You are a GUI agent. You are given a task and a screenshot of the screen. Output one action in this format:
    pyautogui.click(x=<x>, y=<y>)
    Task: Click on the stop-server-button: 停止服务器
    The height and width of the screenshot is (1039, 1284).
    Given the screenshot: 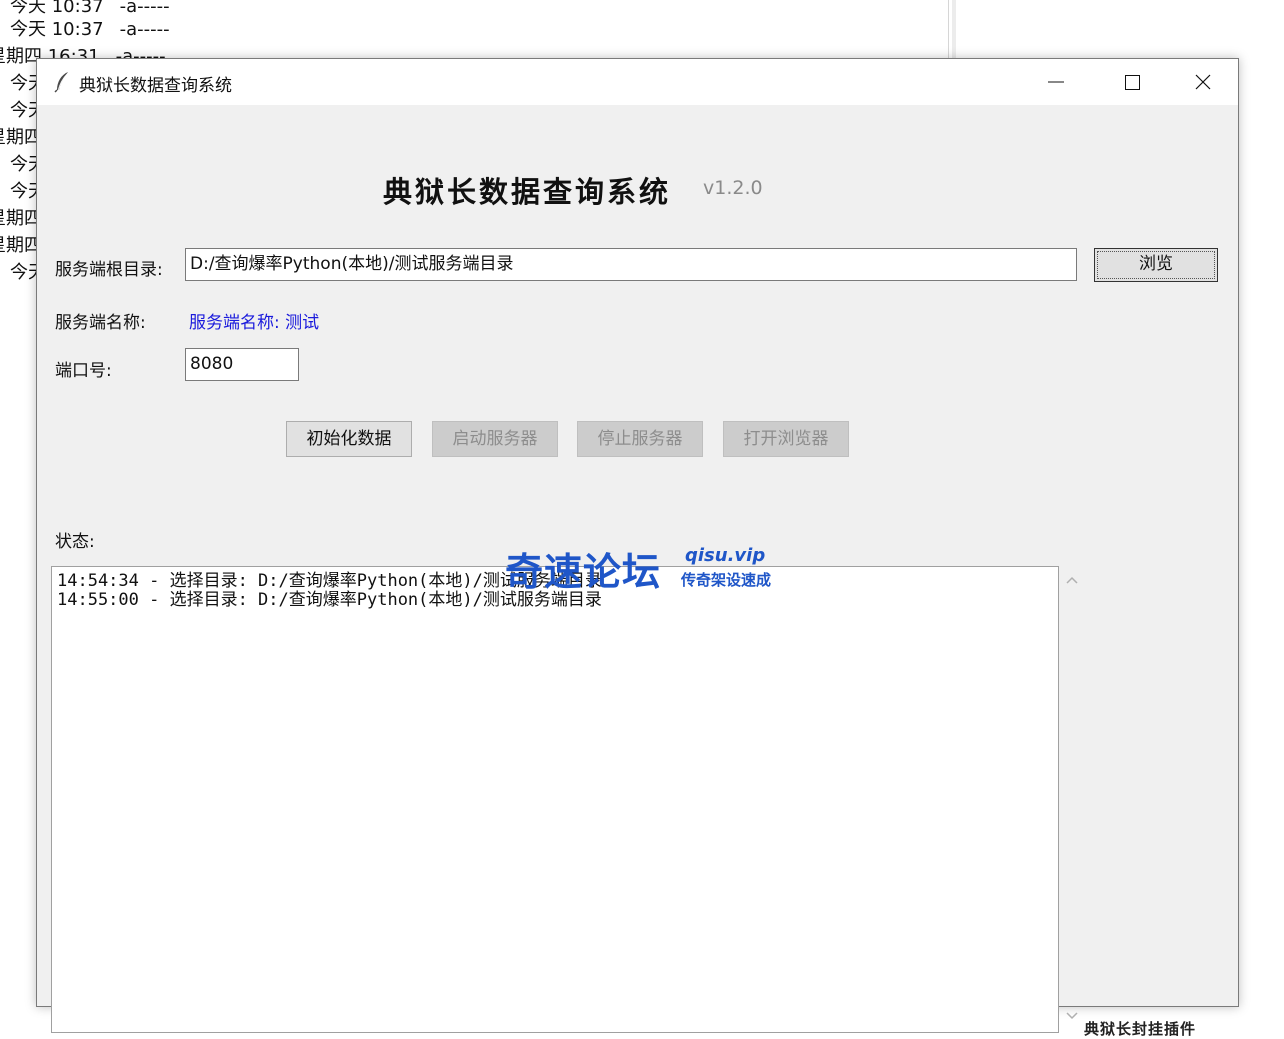 What is the action you would take?
    pyautogui.click(x=640, y=439)
    